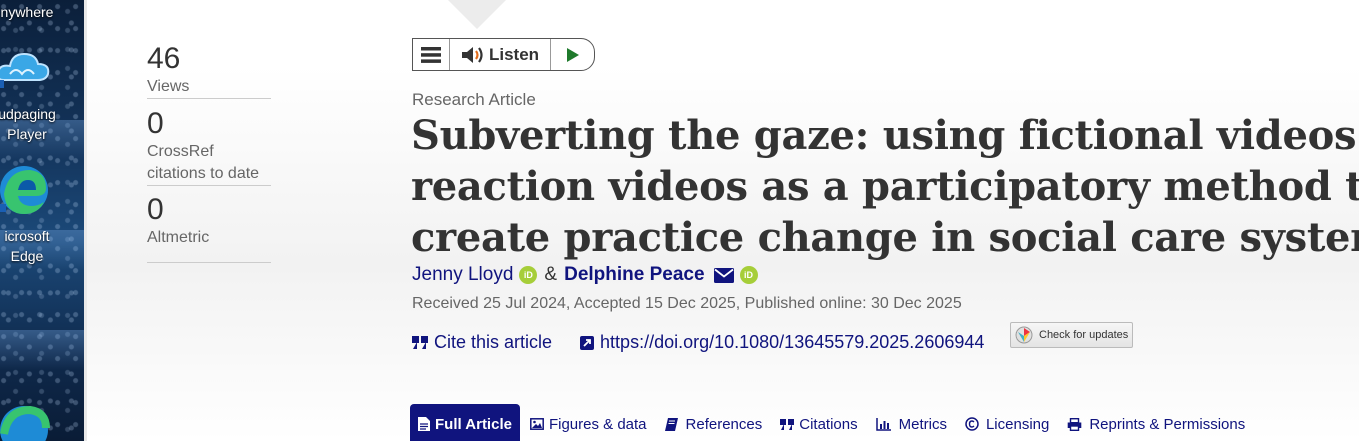 This screenshot has width=1359, height=441. I want to click on play-icon, so click(572, 54).